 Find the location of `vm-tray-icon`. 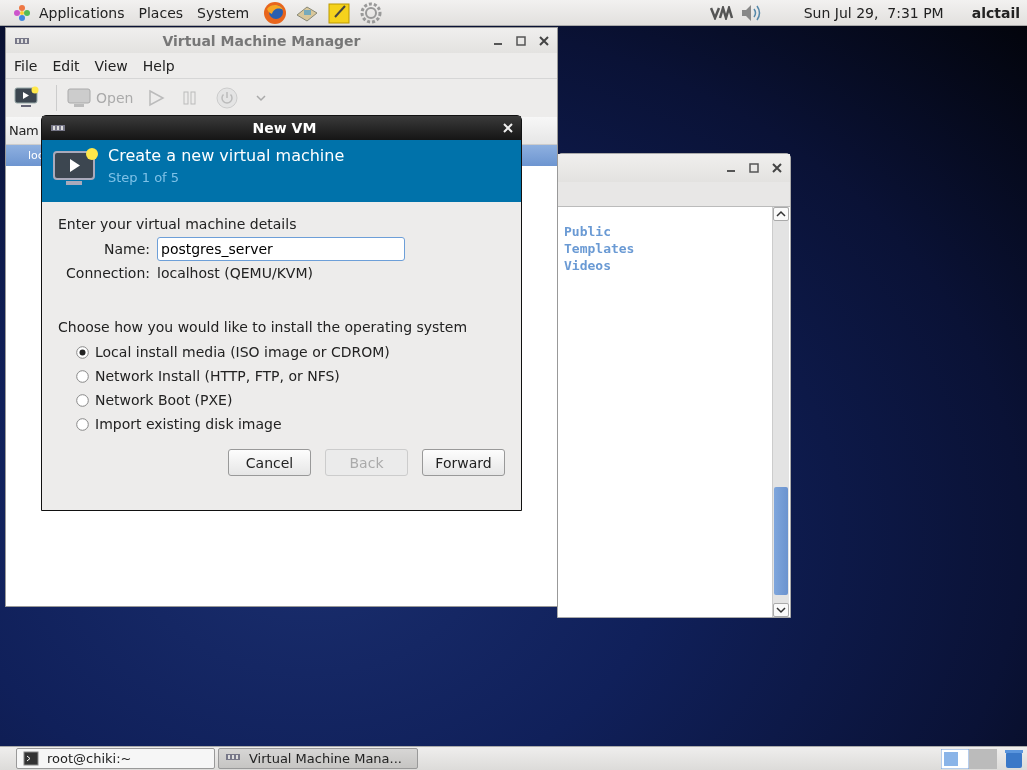

vm-tray-icon is located at coordinates (721, 12).